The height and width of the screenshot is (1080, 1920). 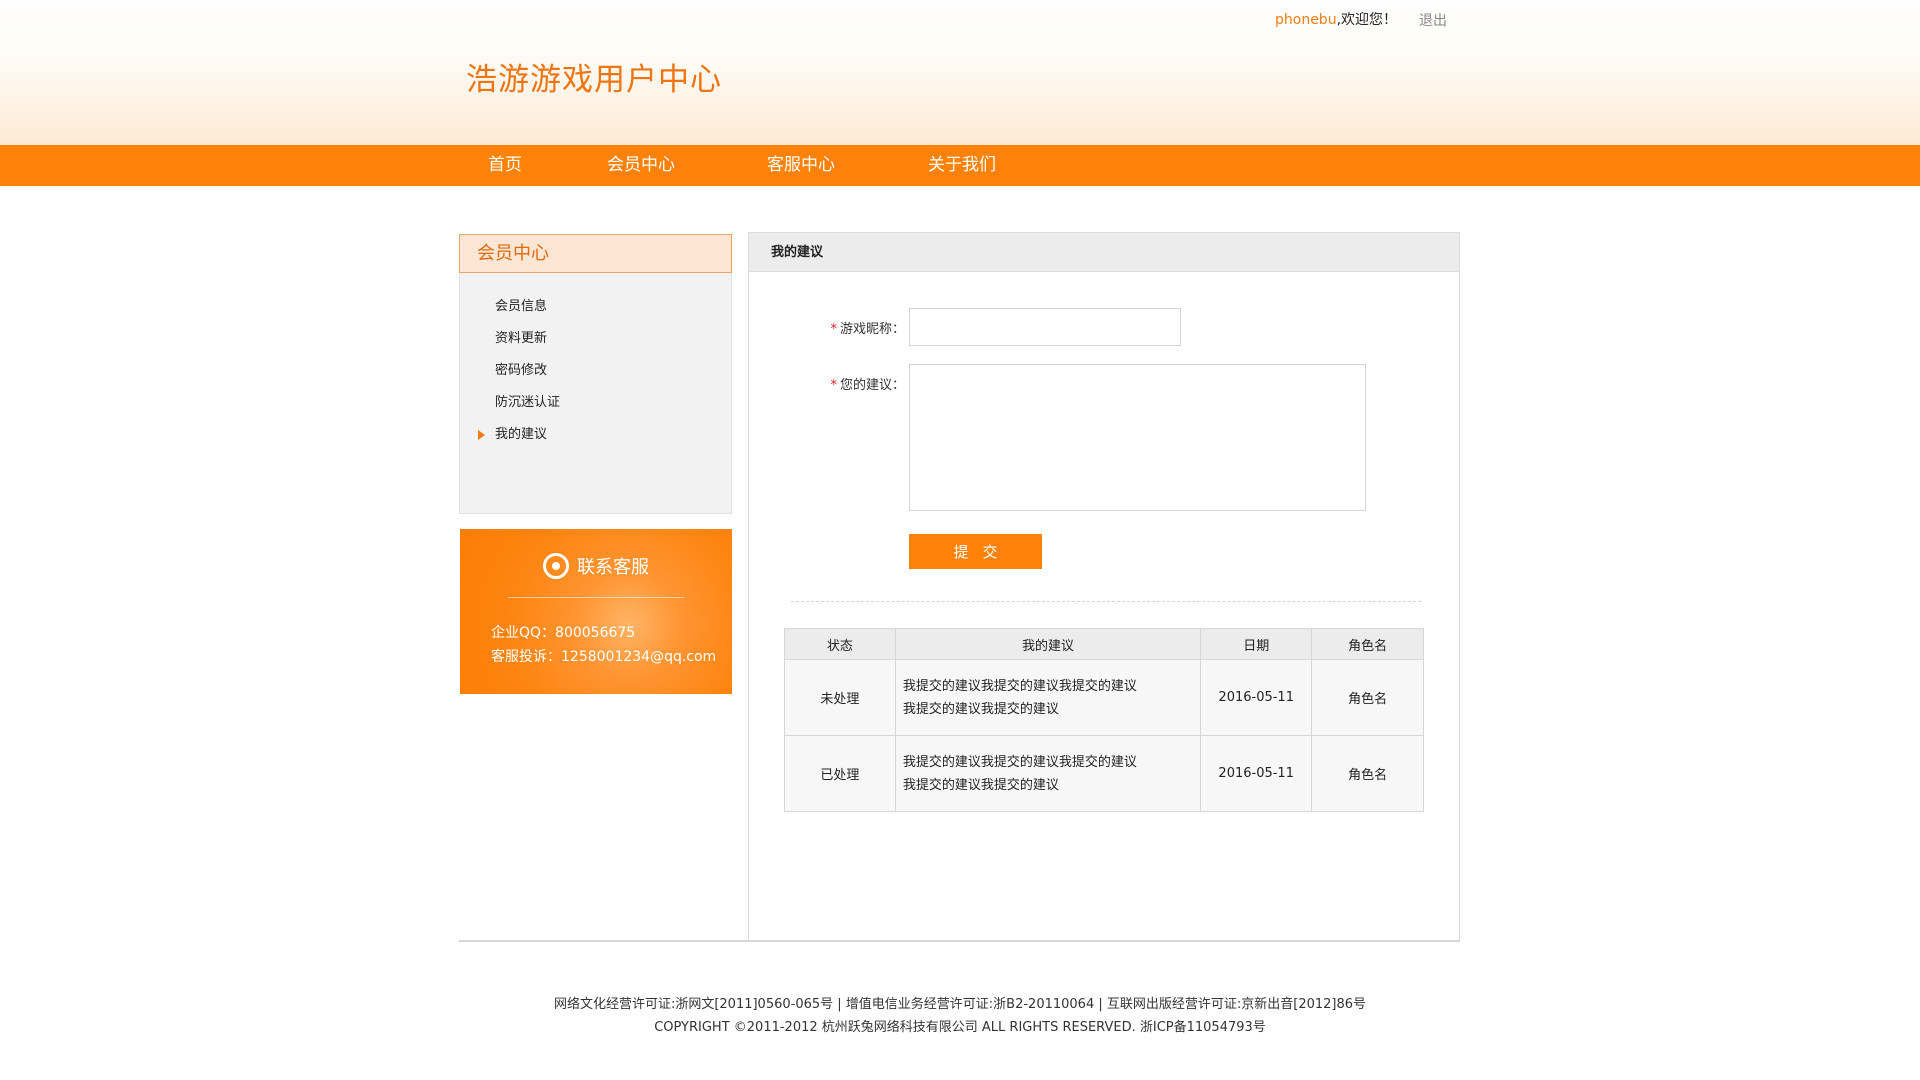 I want to click on contact-qq: 企业QQ：800056675, so click(x=563, y=633).